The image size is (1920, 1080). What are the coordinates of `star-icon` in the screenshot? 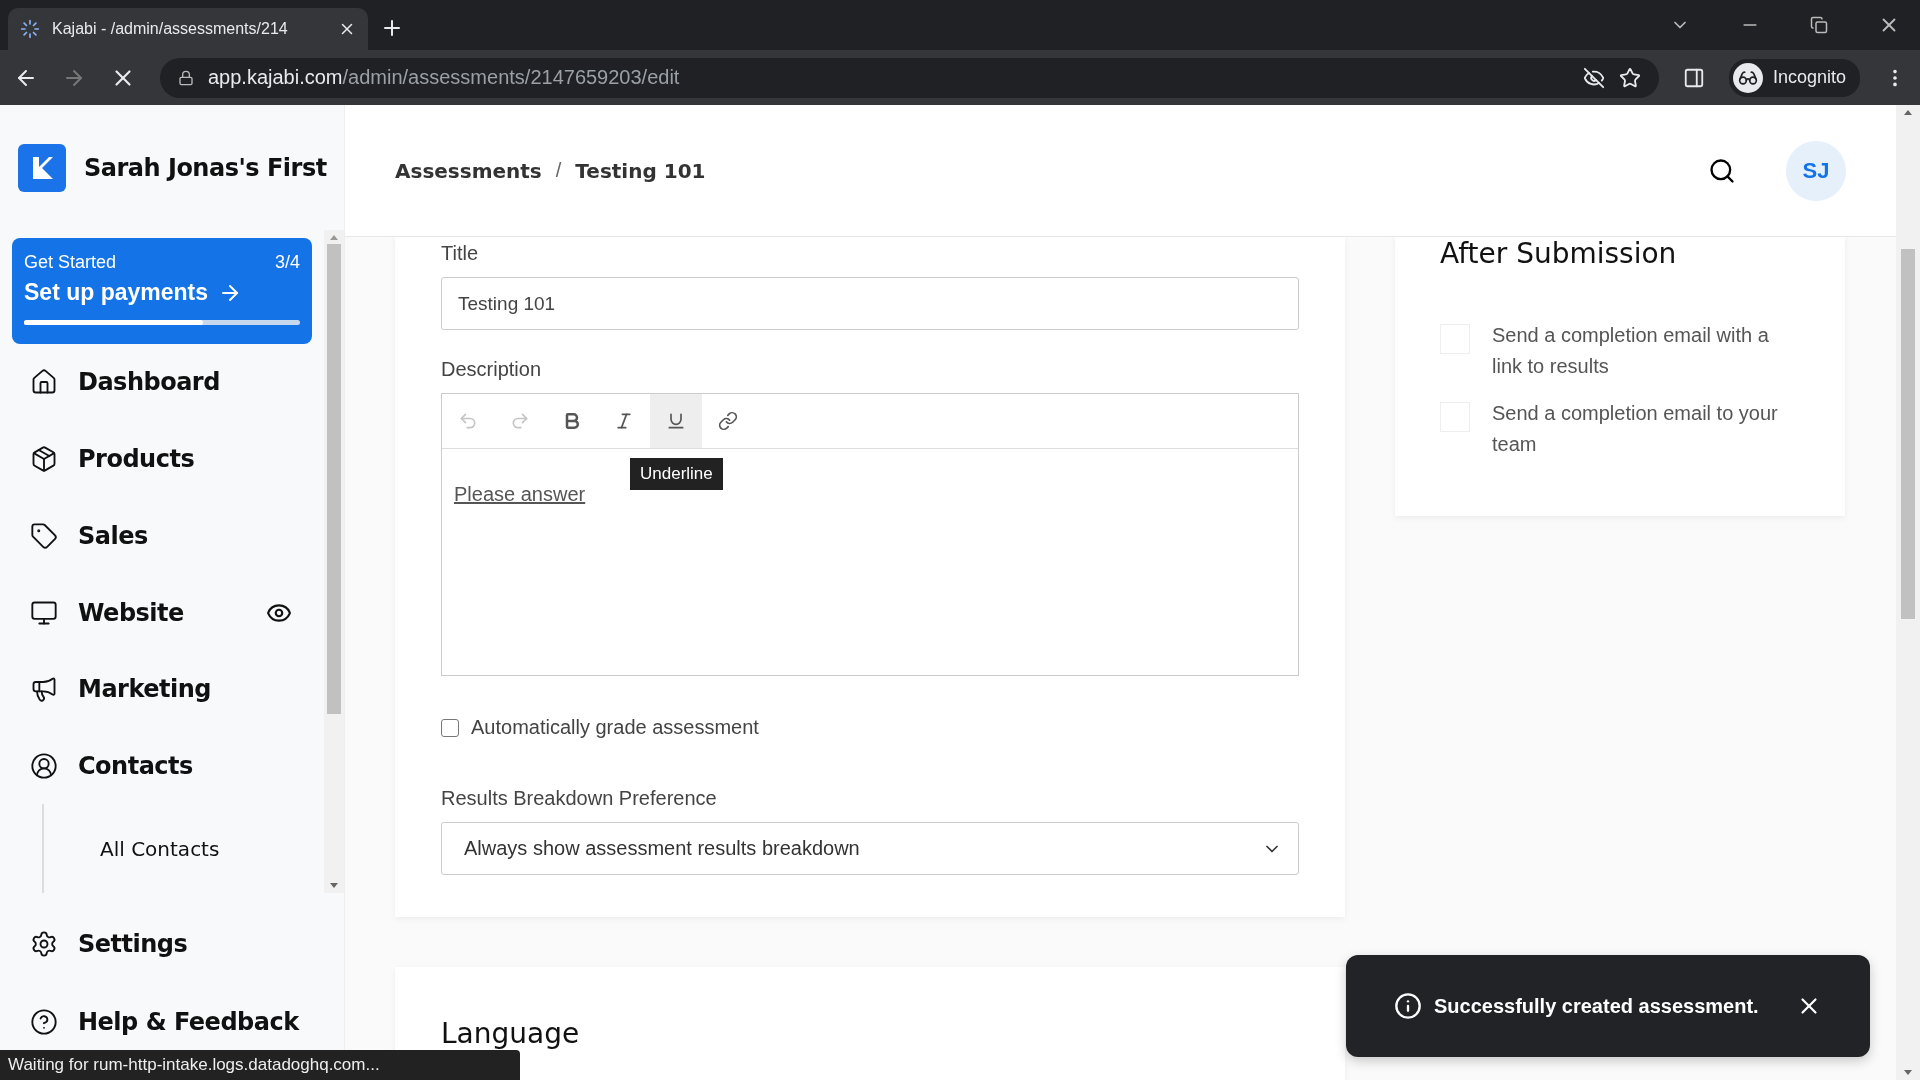 It's located at (1629, 77).